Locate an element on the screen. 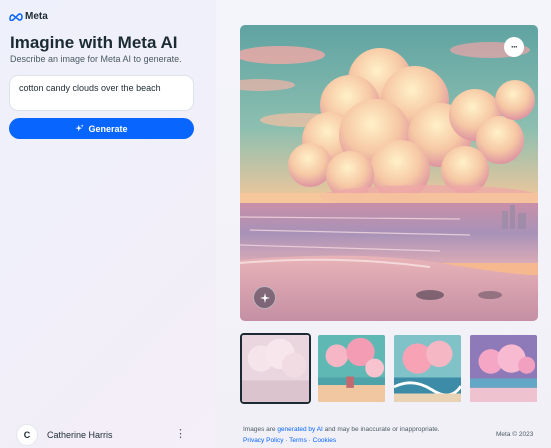 The width and height of the screenshot is (551, 448). avatar-initial: C is located at coordinates (27, 435).